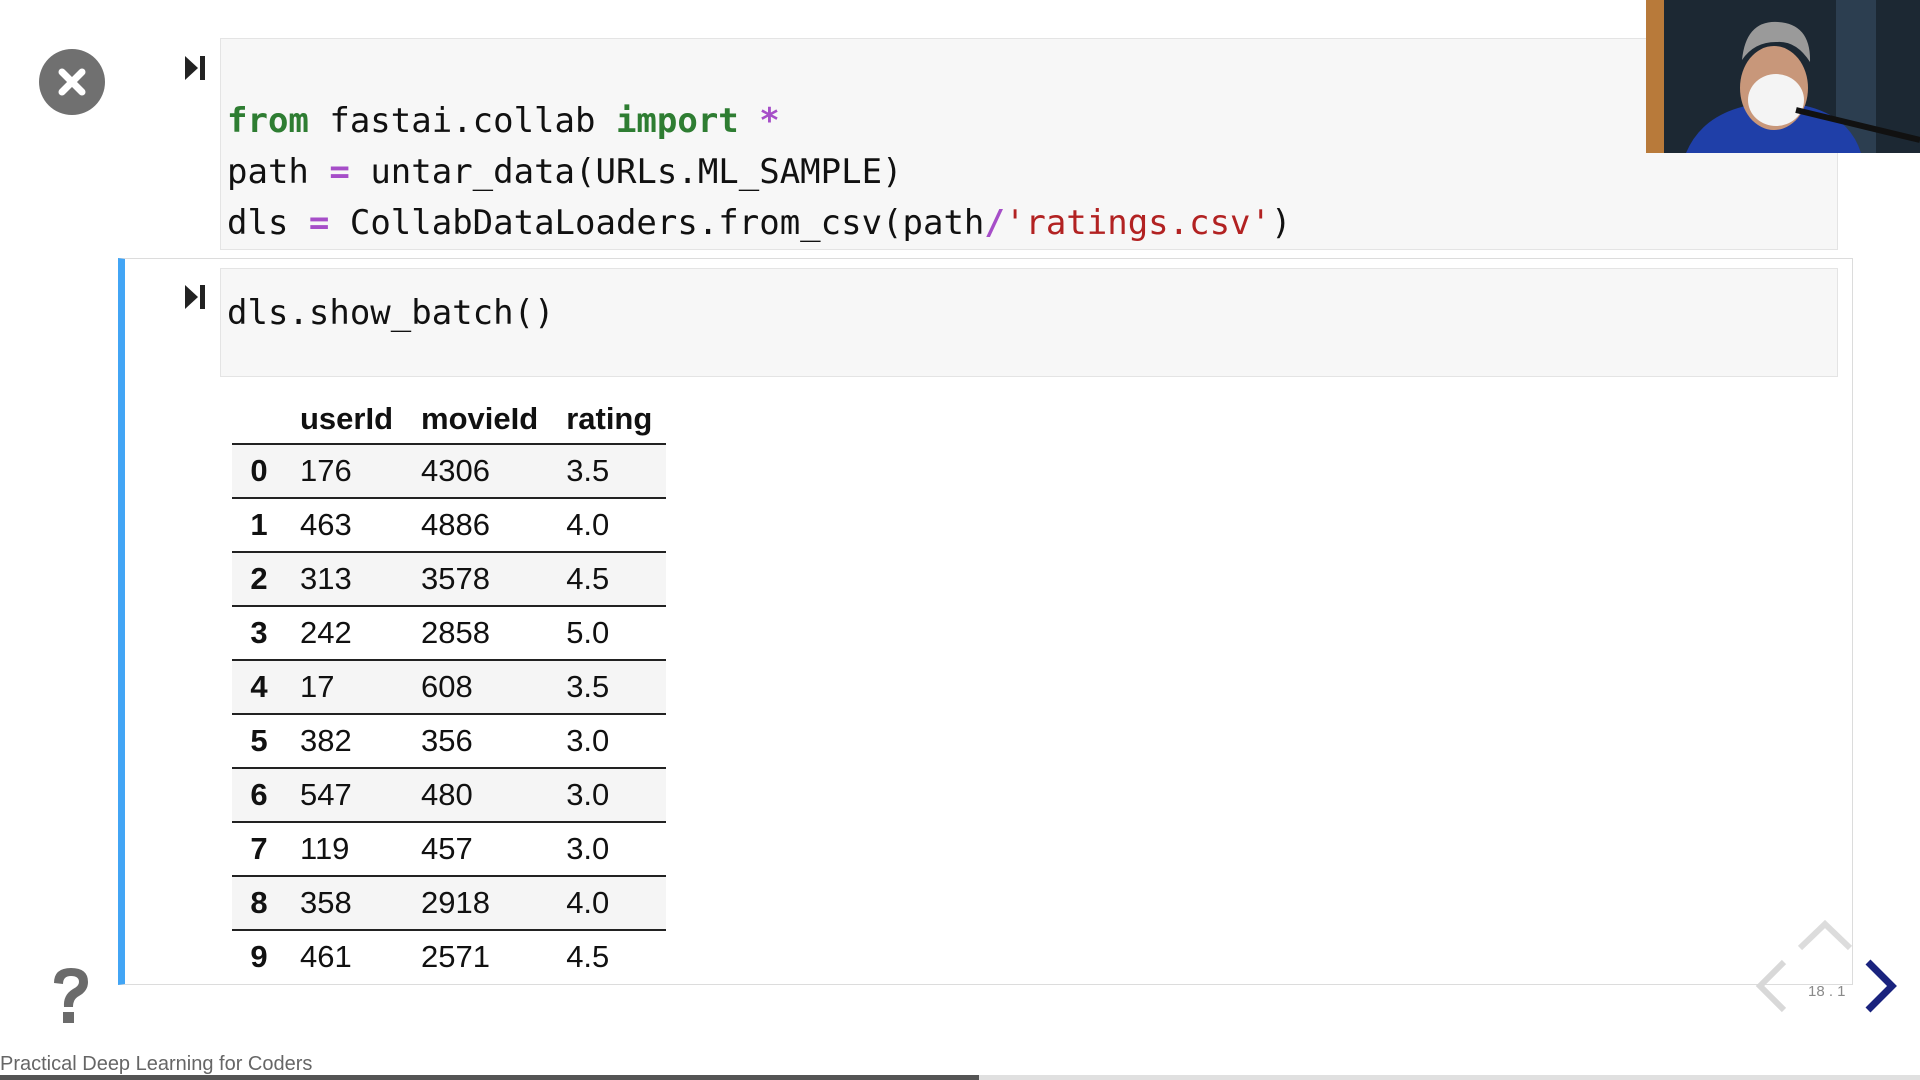 This screenshot has height=1080, width=1920. What do you see at coordinates (447, 686) in the screenshot?
I see `table-cell-movieid: 608` at bounding box center [447, 686].